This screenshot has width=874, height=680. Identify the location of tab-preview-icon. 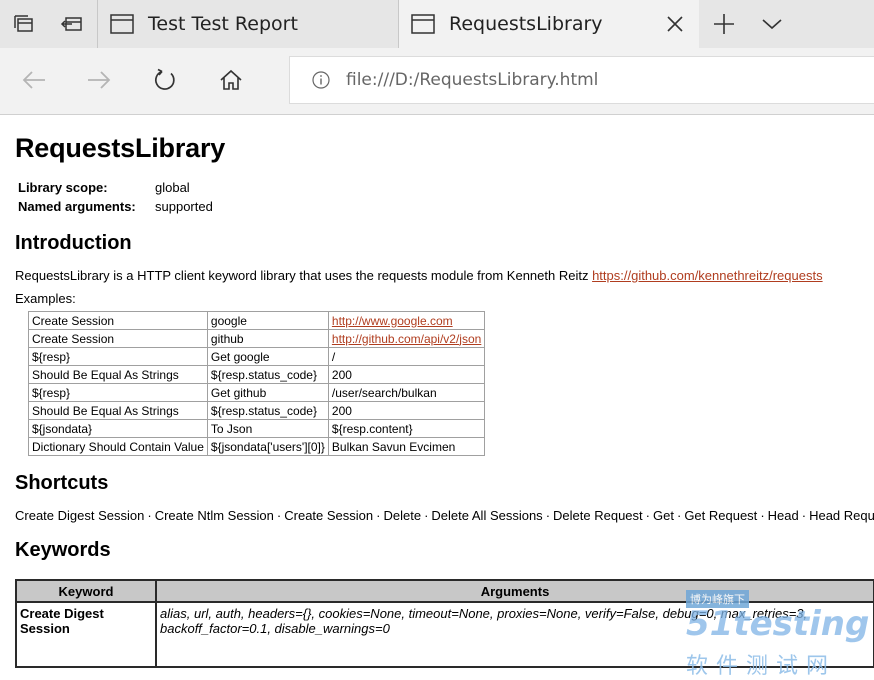
(23, 23).